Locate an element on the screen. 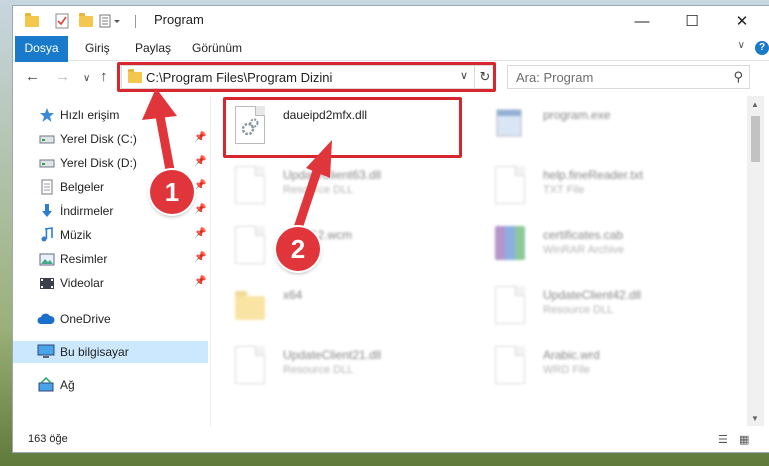 This screenshot has height=466, width=769. annotation-arrows is located at coordinates (237, 160).